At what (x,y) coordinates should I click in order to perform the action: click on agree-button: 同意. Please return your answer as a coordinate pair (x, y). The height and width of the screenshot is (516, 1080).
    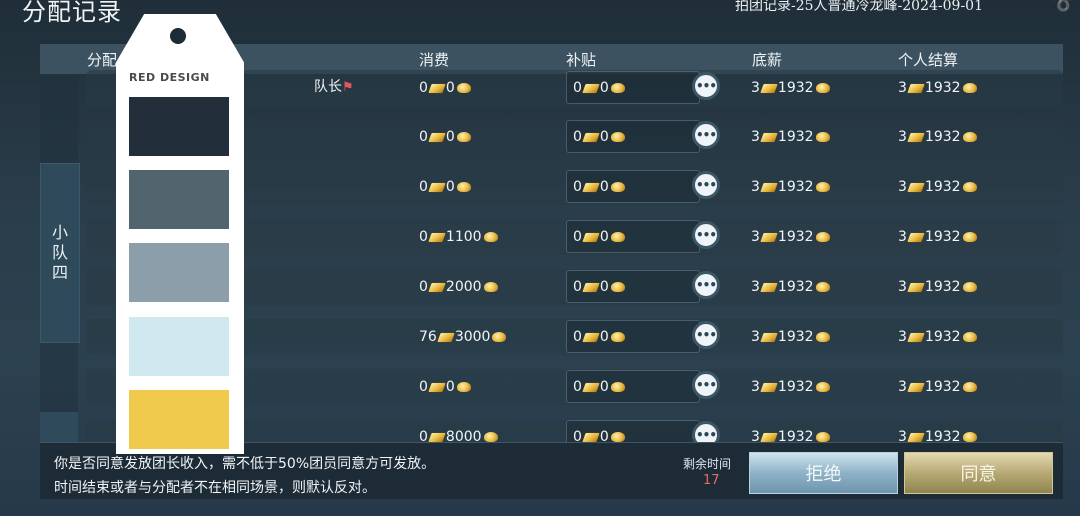
    Looking at the image, I should click on (978, 473).